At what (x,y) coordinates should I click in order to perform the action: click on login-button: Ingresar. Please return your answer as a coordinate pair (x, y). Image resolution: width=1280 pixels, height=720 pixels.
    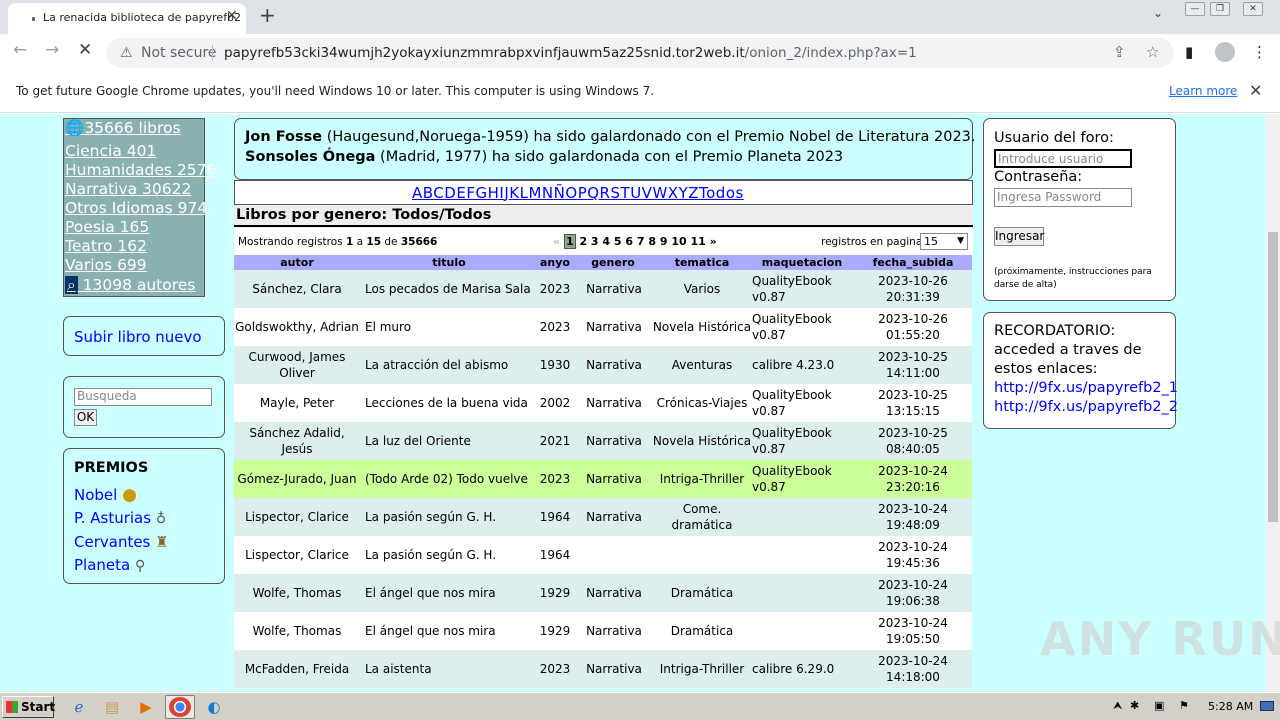
    Looking at the image, I should click on (1019, 236).